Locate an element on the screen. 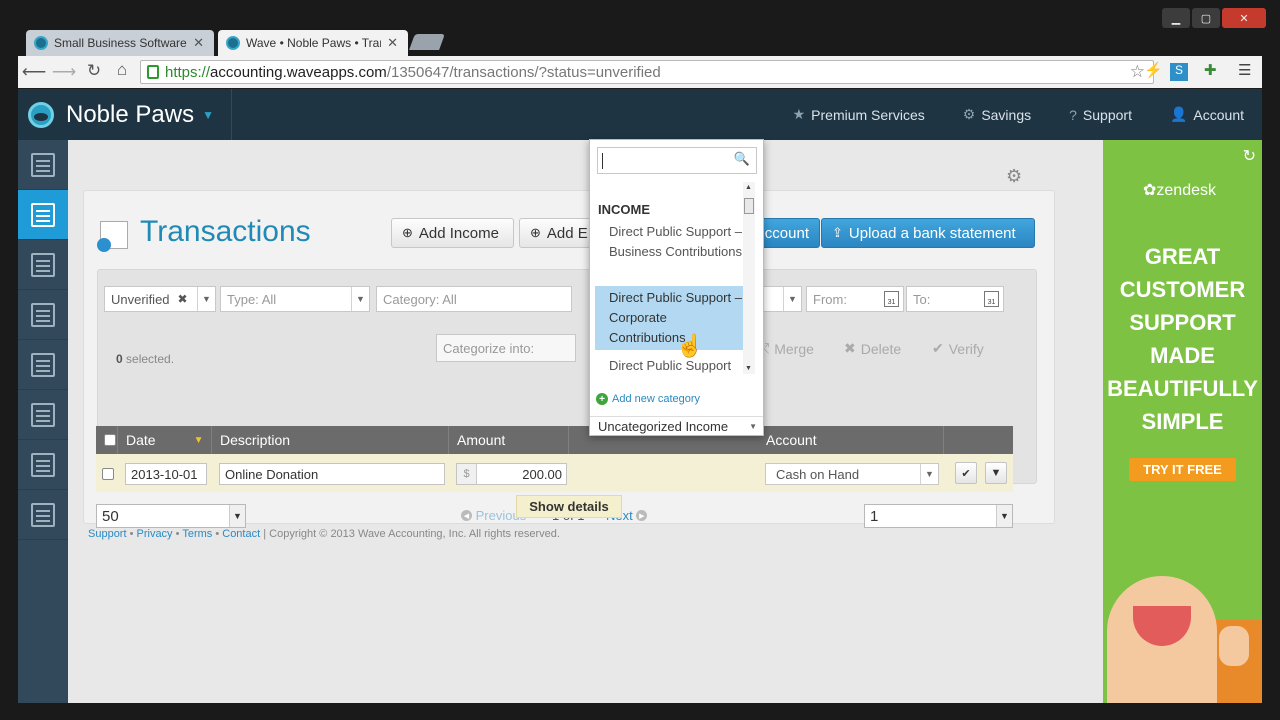 This screenshot has height=720, width=1280. current-category-select: Uncategorized Income ▼ is located at coordinates (676, 426).